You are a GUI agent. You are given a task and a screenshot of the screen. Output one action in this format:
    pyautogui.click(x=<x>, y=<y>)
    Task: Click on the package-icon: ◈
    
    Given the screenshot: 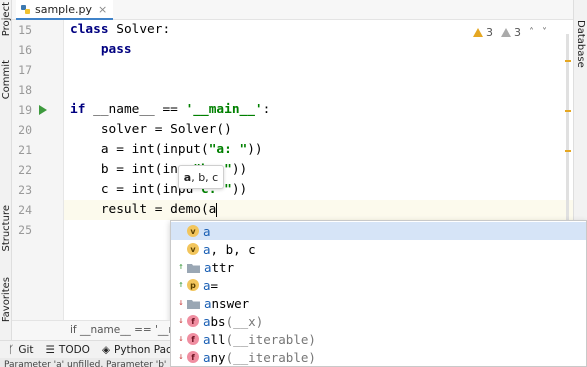 What is the action you would take?
    pyautogui.click(x=106, y=349)
    